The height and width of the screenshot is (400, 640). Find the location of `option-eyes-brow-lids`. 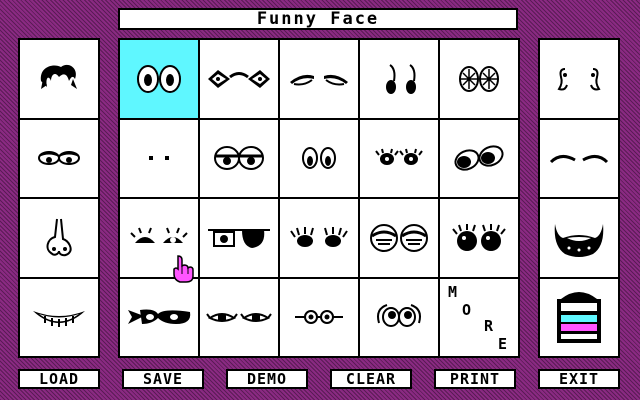

option-eyes-brow-lids is located at coordinates (319, 79).